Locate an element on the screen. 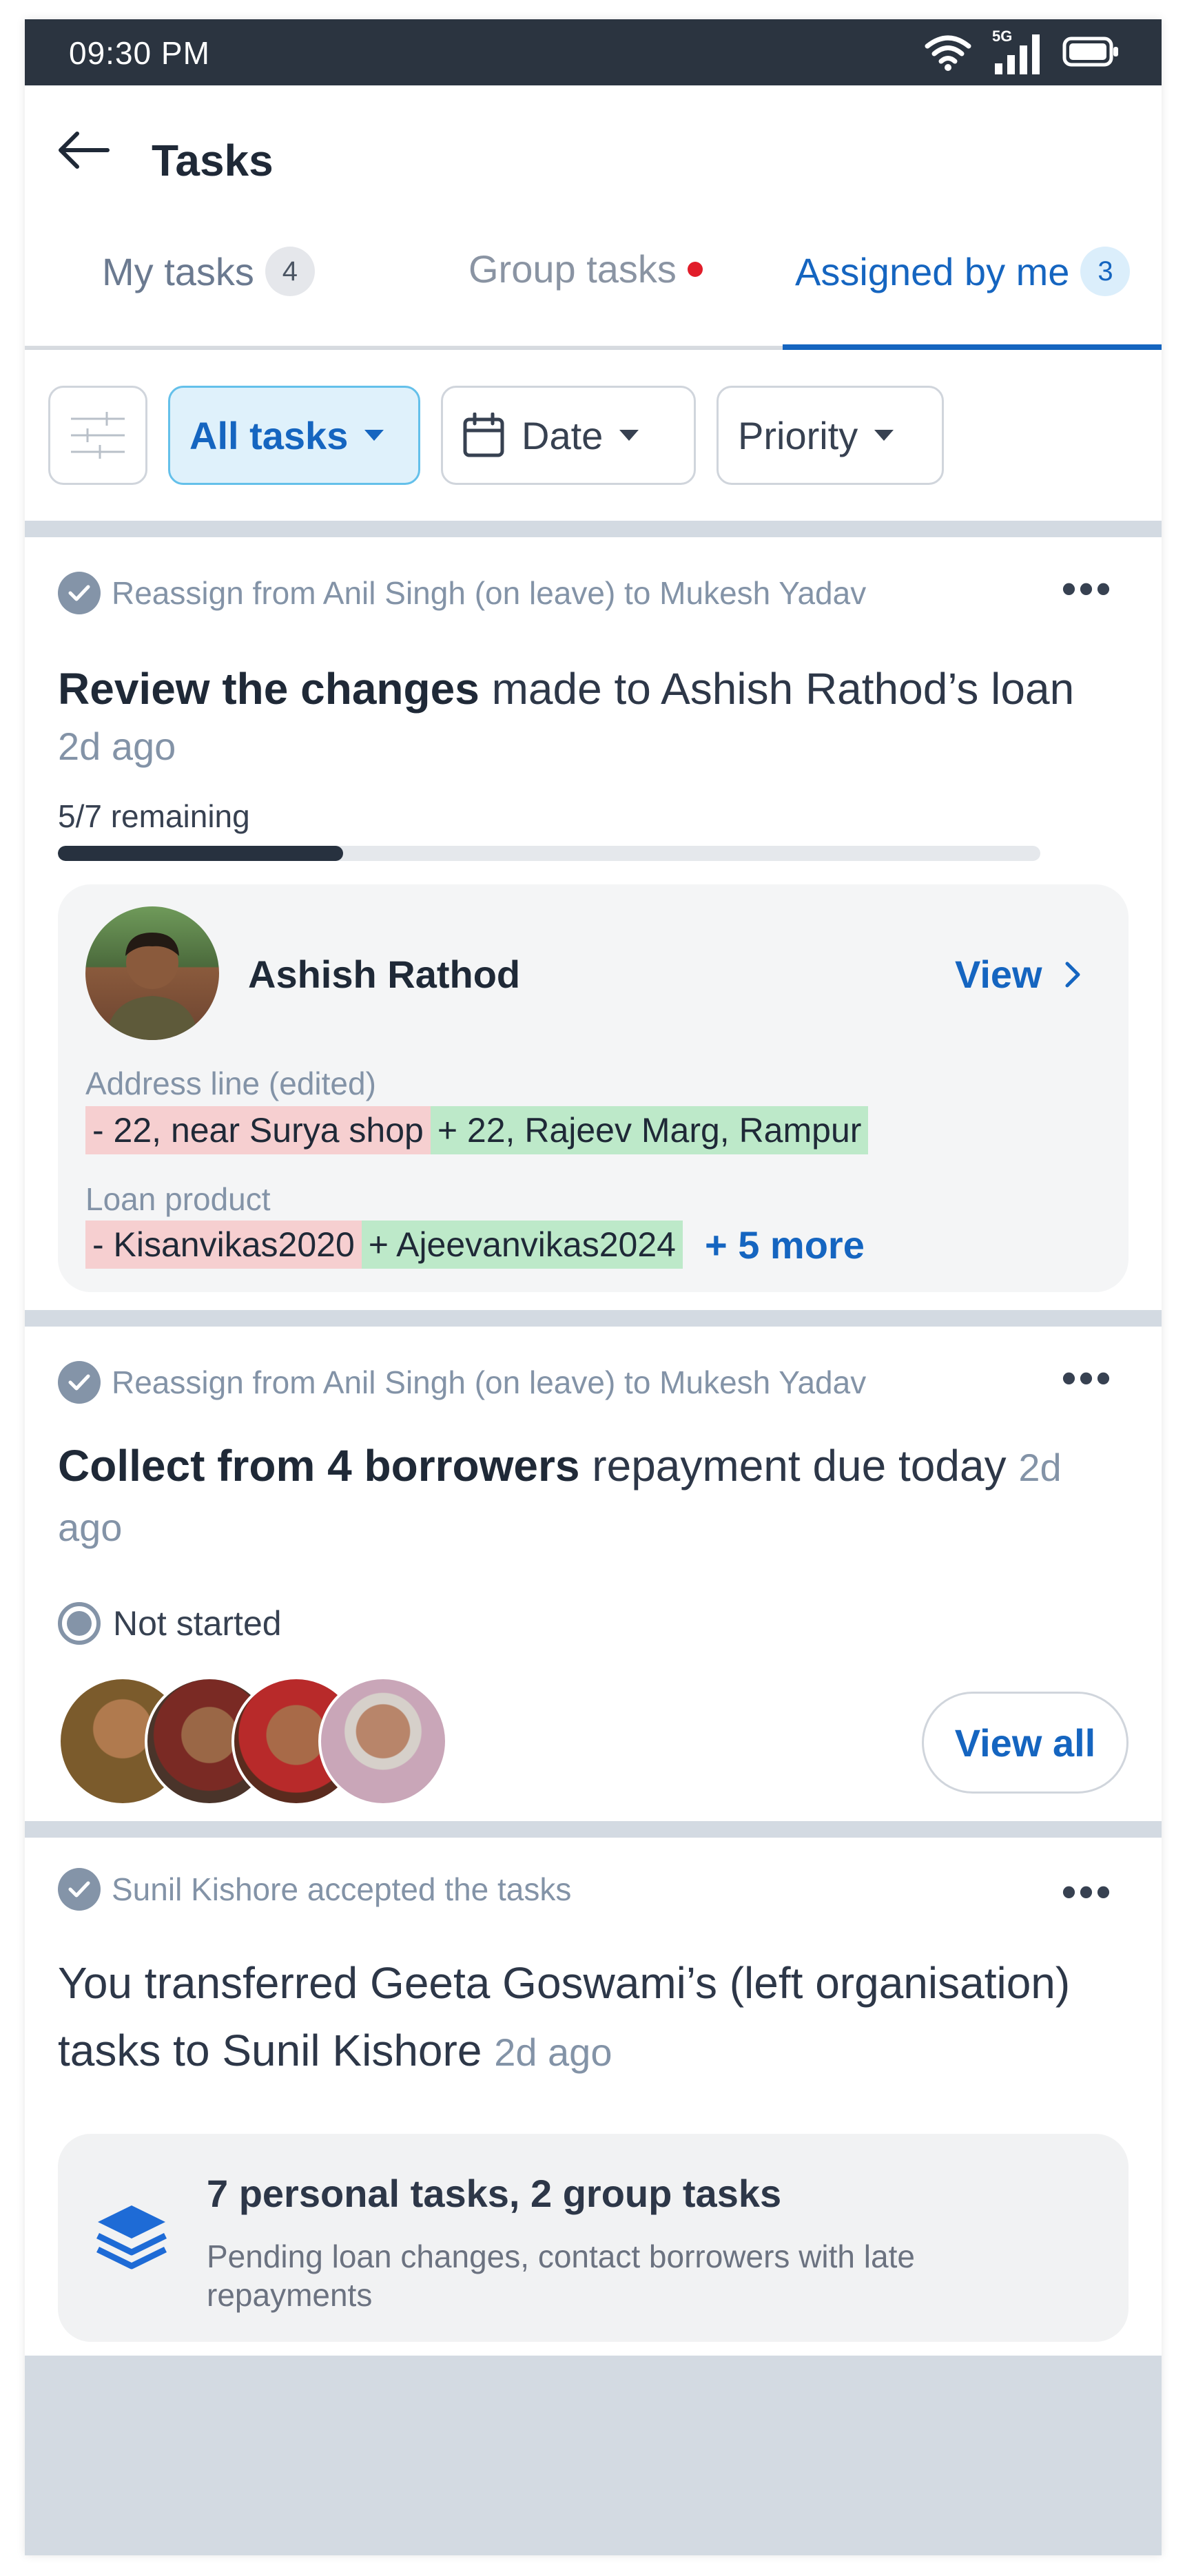 The height and width of the screenshot is (2576, 1185). tab-my-tasks: My tasks 4 is located at coordinates (208, 271).